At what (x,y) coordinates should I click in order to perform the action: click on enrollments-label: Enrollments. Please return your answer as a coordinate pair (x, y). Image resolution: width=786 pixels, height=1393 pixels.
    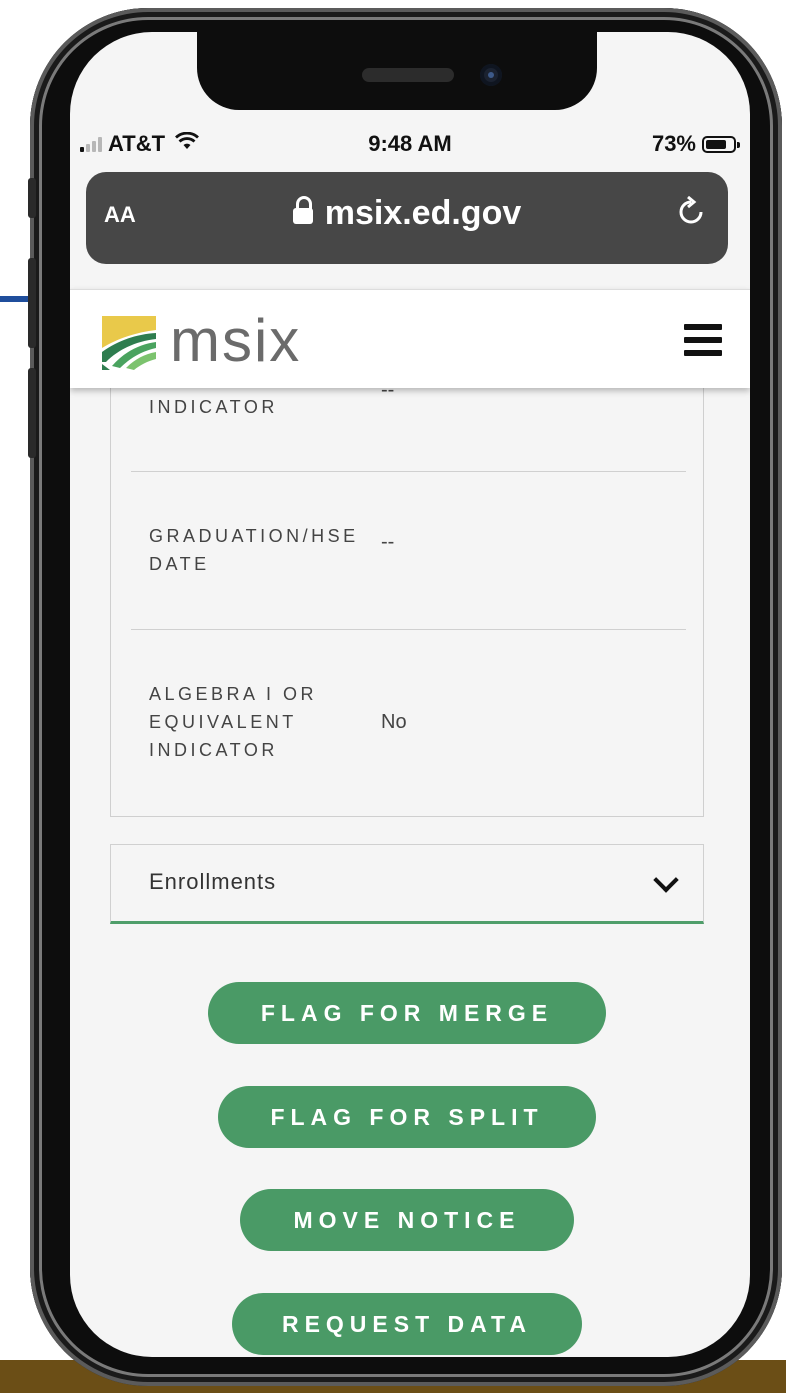
    Looking at the image, I should click on (213, 881).